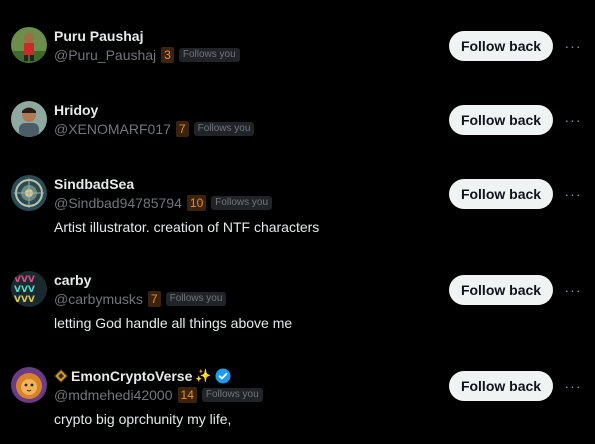  I want to click on user-handle: @Sindbad94785794, so click(118, 203).